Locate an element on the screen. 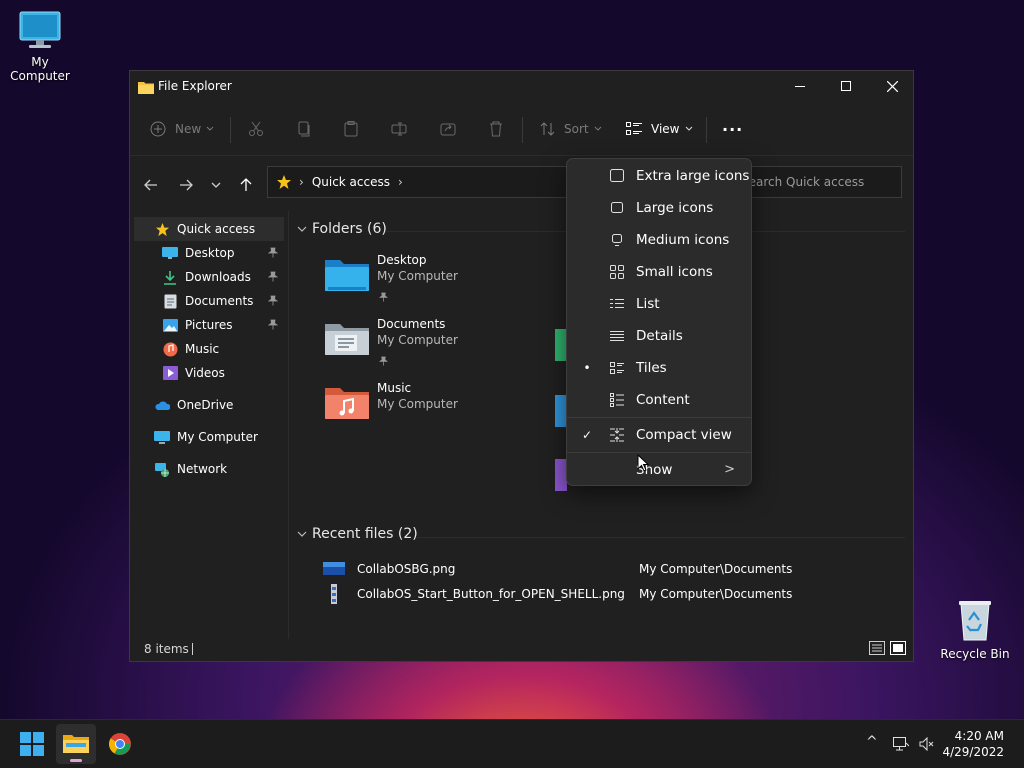 The height and width of the screenshot is (768, 1024). menu-item-marker: • is located at coordinates (587, 368).